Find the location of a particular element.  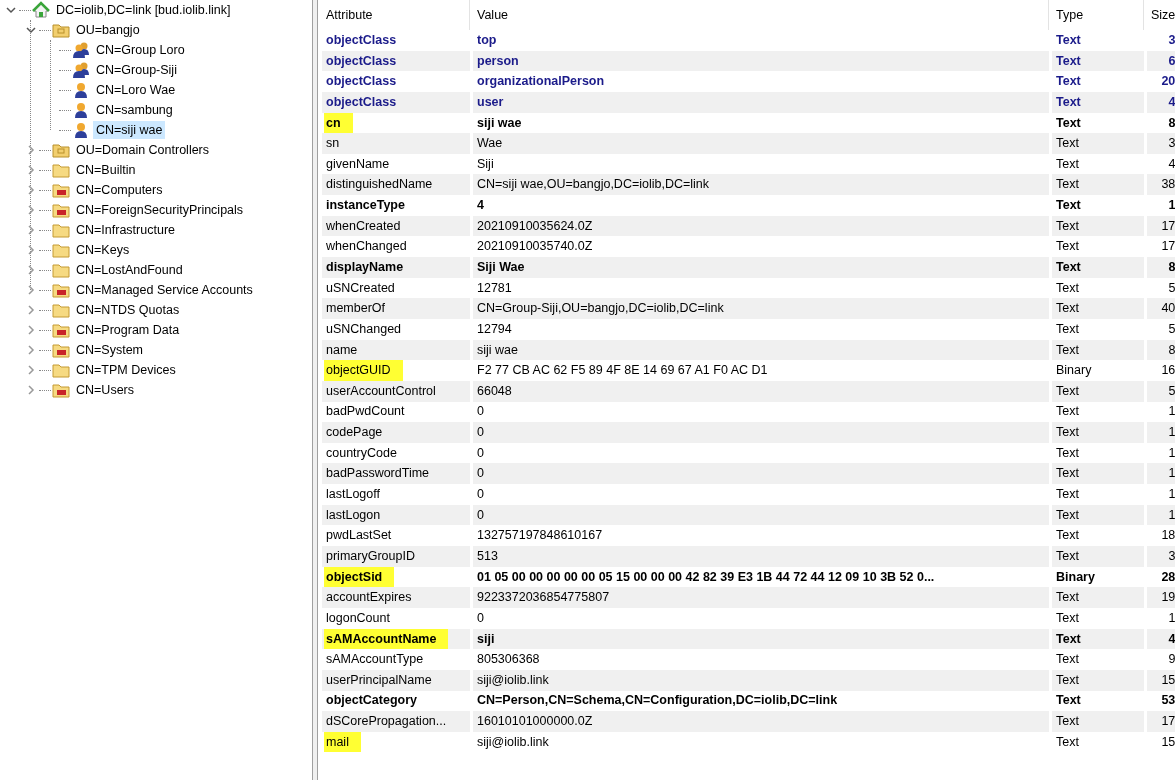

column-header: Type is located at coordinates (1098, 15).